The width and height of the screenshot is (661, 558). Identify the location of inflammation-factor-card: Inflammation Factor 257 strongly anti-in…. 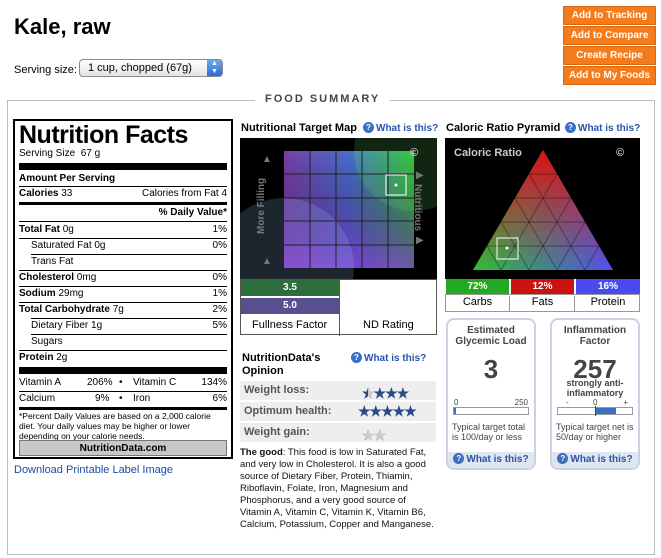
(595, 394).